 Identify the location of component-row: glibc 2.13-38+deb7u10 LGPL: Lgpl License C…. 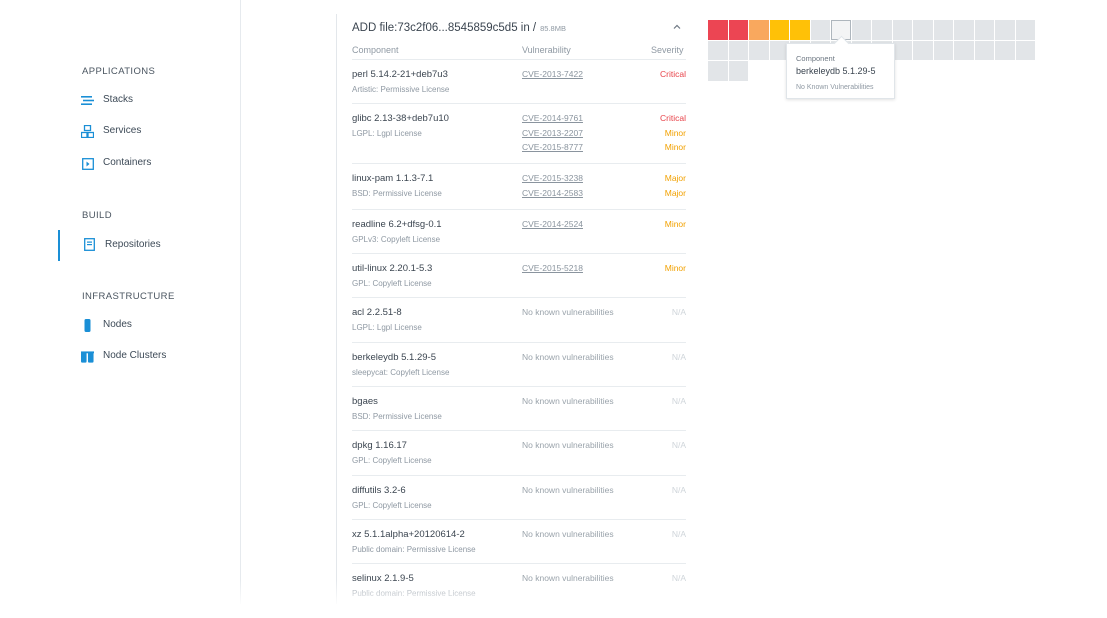
(519, 133).